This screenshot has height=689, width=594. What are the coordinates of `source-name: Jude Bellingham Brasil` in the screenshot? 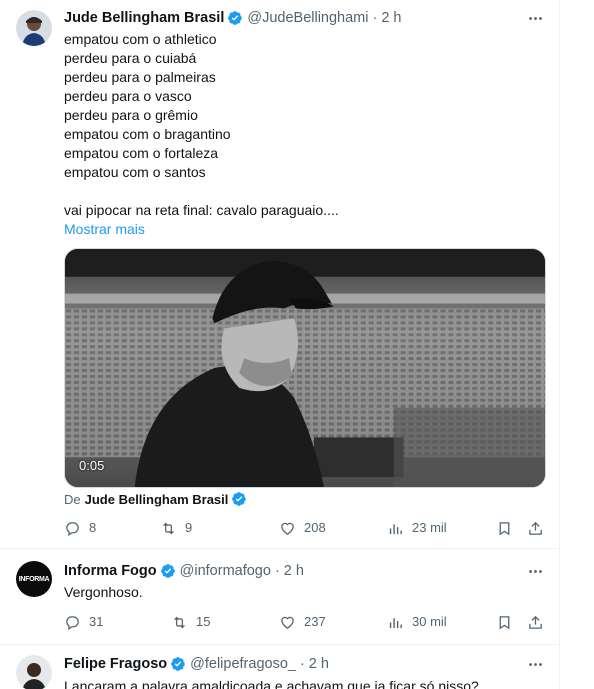 It's located at (157, 499).